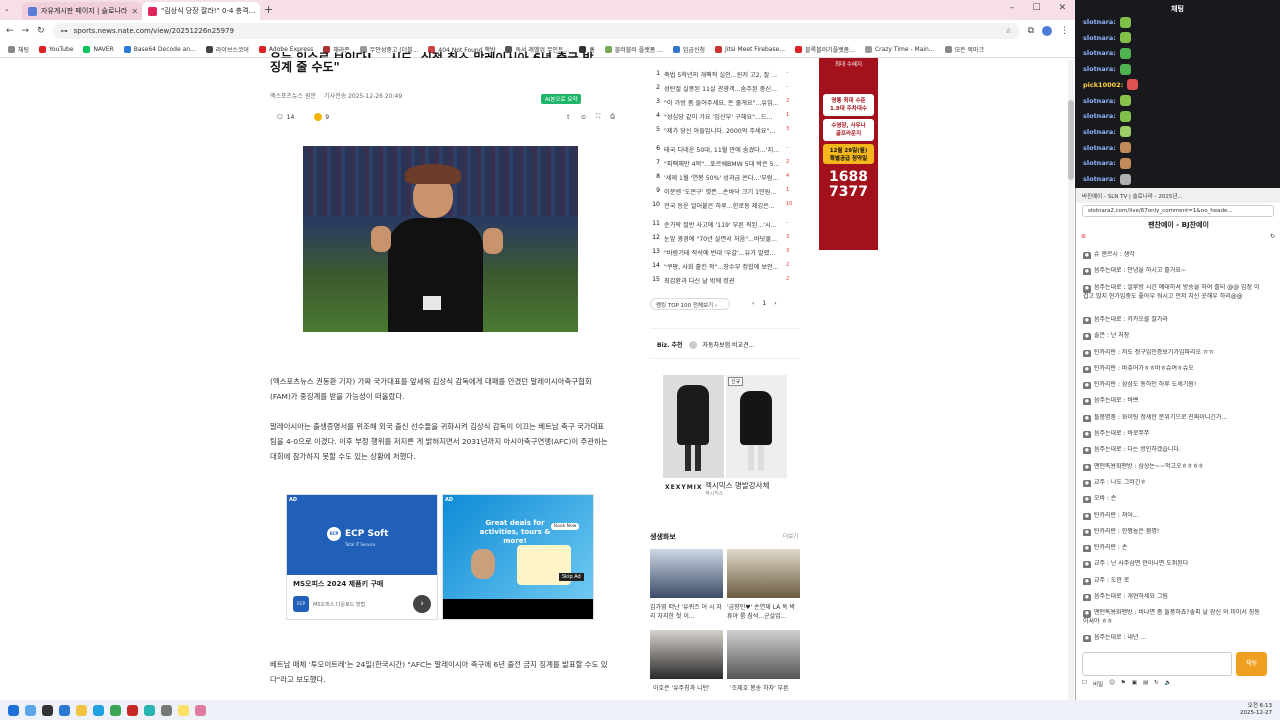 This screenshot has height=720, width=1280. Describe the element at coordinates (64, 31) in the screenshot. I see `site-info-icon: ⊶` at that location.